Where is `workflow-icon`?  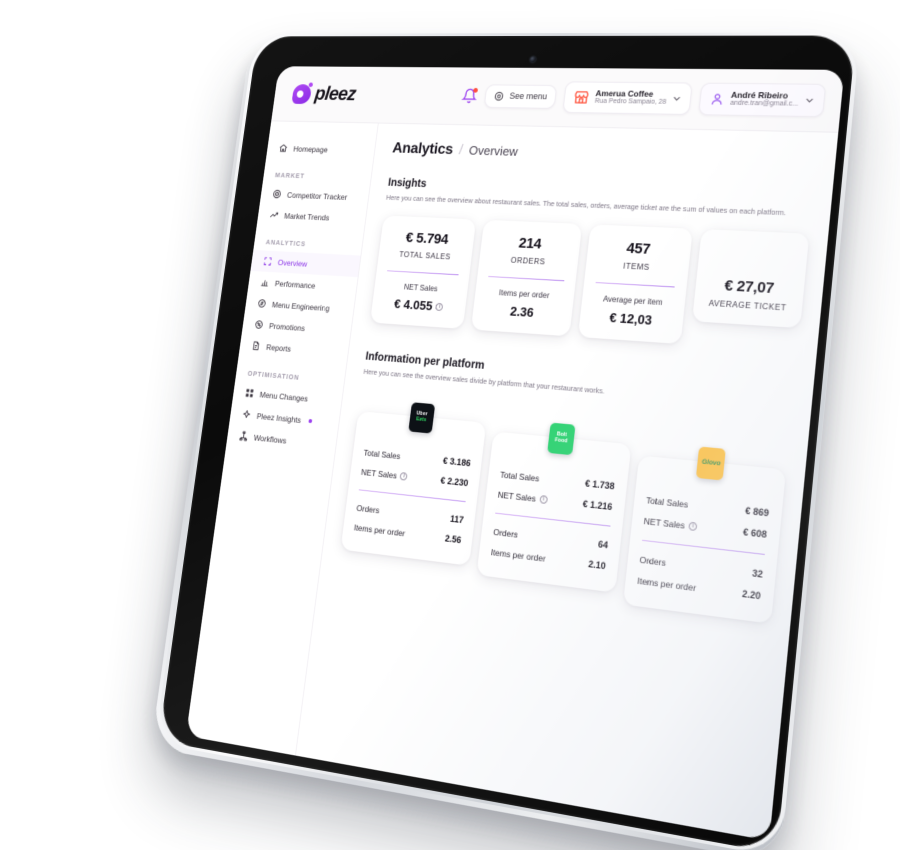 workflow-icon is located at coordinates (243, 435).